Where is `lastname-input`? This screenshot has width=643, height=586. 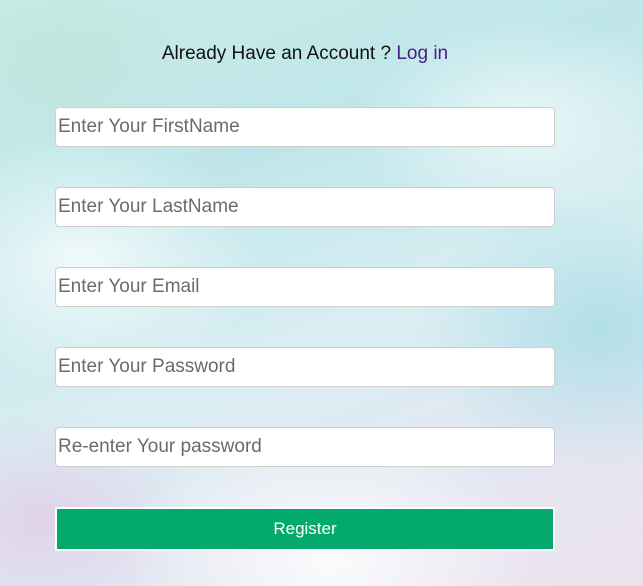
lastname-input is located at coordinates (305, 207).